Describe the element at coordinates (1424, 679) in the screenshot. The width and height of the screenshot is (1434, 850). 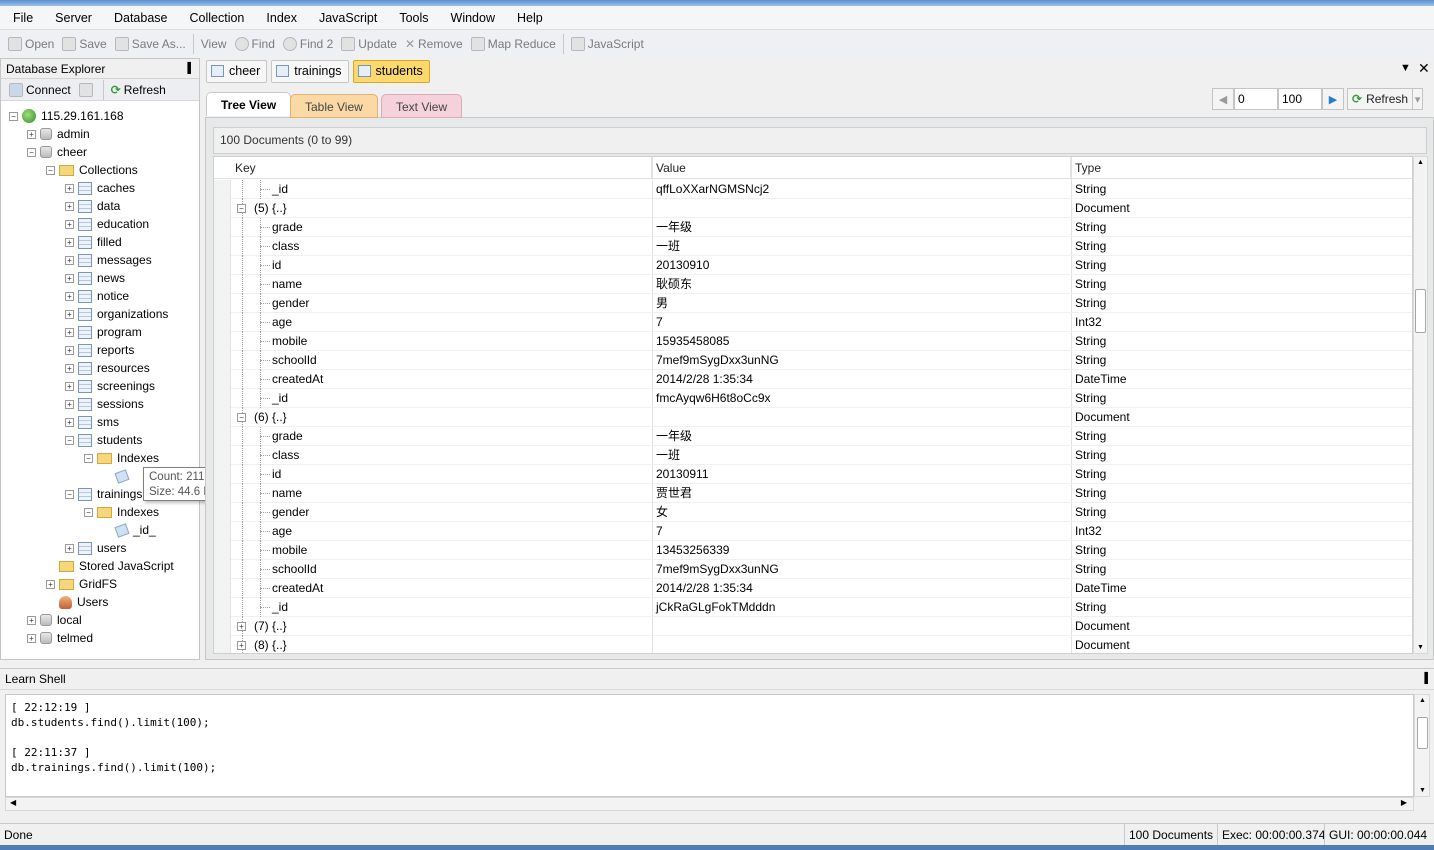
I see `pin-icon: ▐` at that location.